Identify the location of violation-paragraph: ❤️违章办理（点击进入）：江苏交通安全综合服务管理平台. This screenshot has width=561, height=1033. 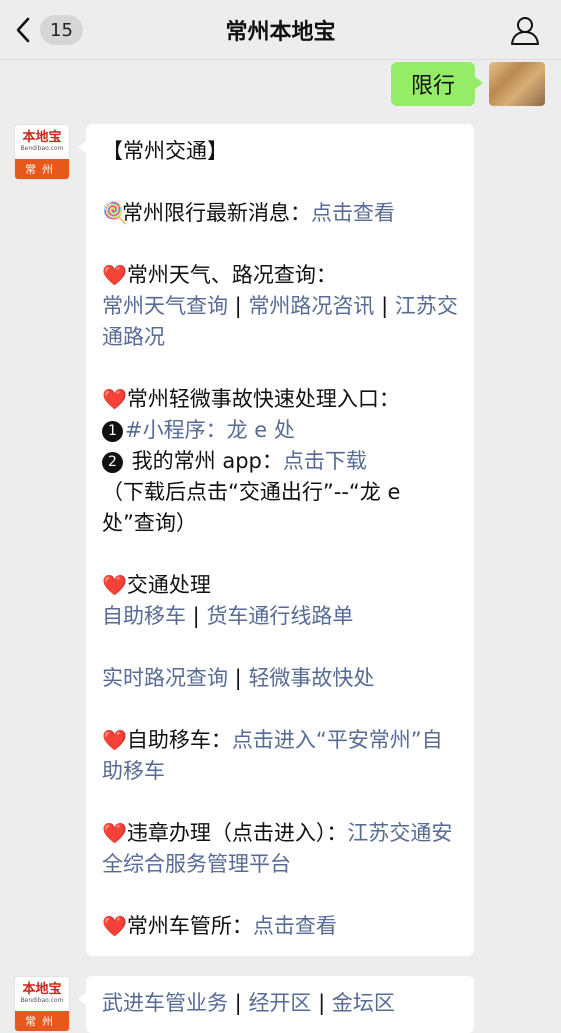
(277, 848).